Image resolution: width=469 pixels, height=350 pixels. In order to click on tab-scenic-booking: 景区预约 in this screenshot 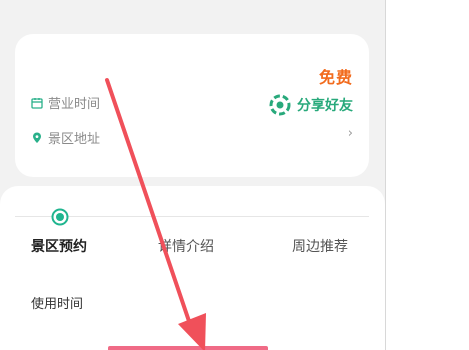, I will do `click(59, 246)`.